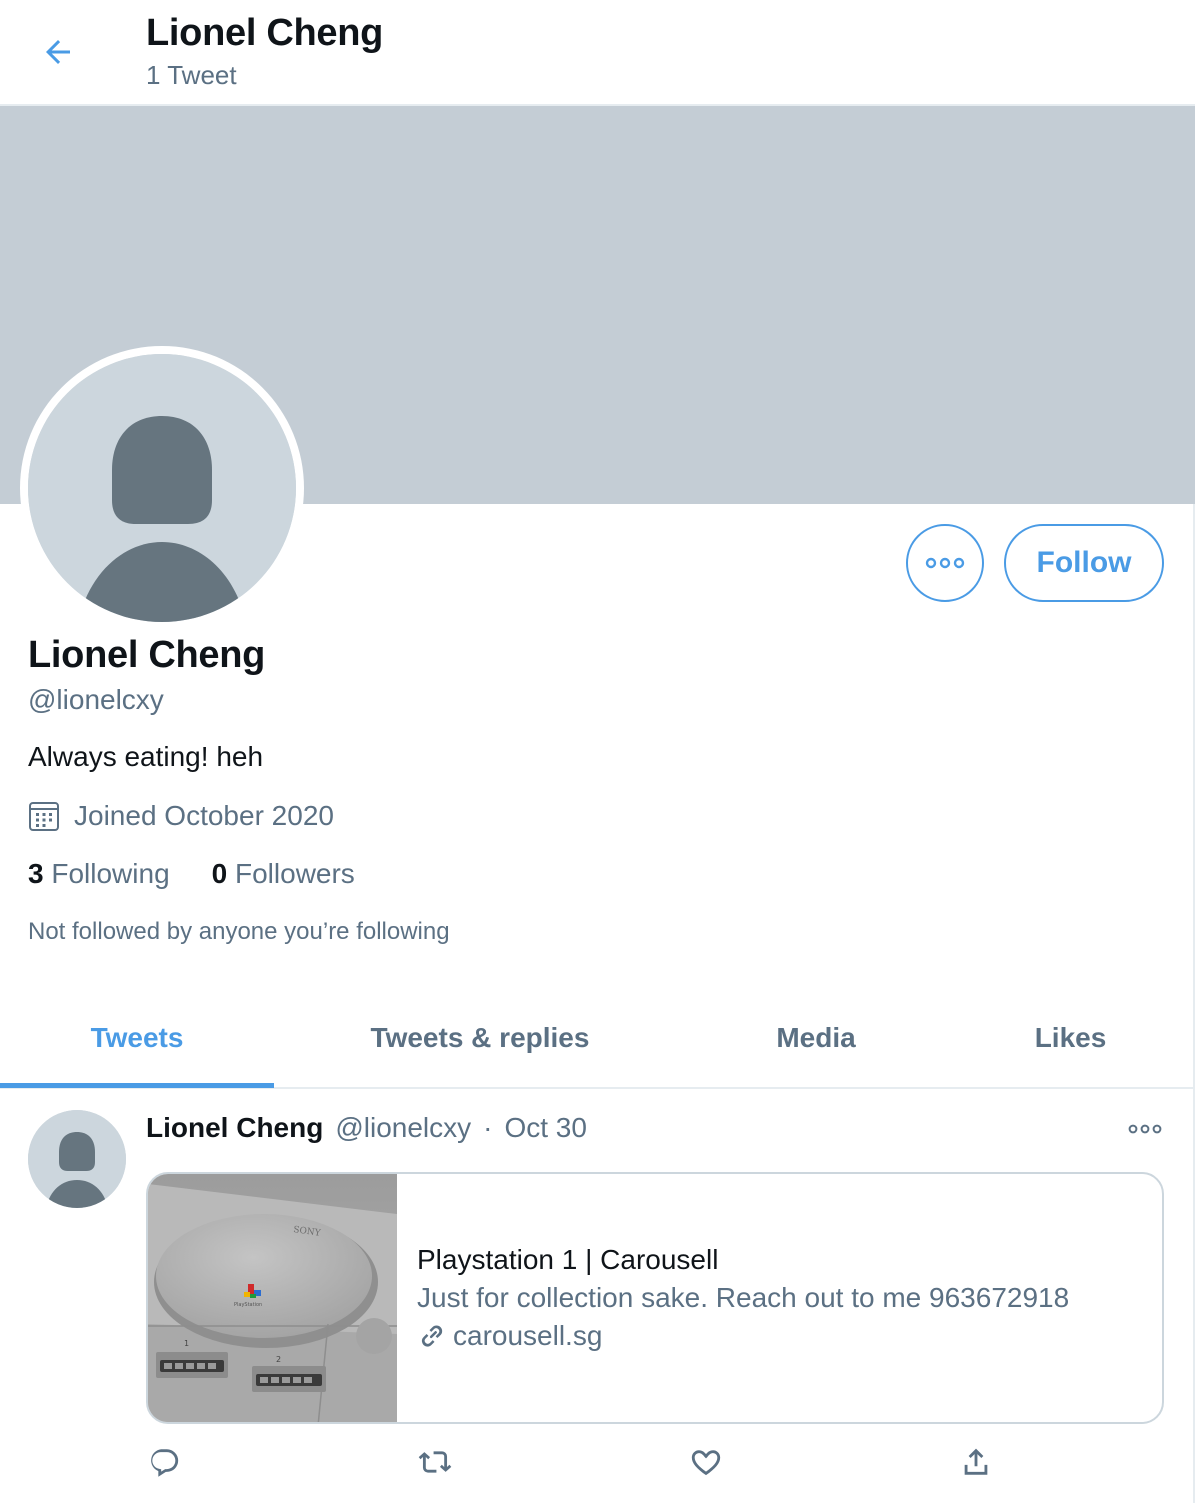 Image resolution: width=1199 pixels, height=1503 pixels. What do you see at coordinates (265, 33) in the screenshot?
I see `header-title: Lionel Cheng` at bounding box center [265, 33].